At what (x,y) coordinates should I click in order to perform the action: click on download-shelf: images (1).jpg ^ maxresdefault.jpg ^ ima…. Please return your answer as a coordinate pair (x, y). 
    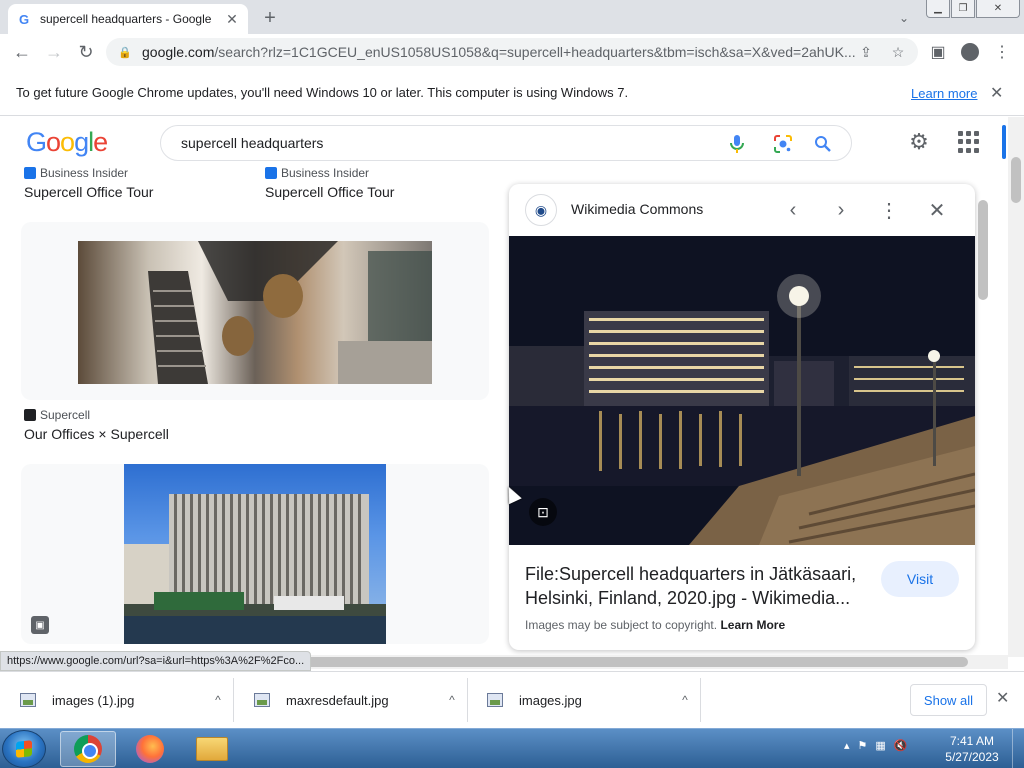
    Looking at the image, I should click on (512, 699).